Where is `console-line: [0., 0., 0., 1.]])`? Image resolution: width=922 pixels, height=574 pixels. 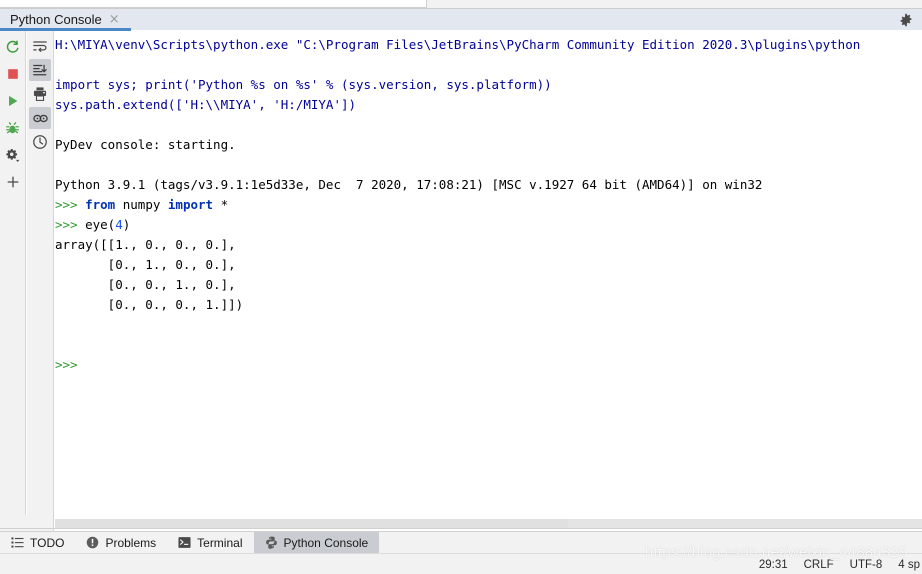
console-line: [0., 0., 0., 1.]]) is located at coordinates (488, 305).